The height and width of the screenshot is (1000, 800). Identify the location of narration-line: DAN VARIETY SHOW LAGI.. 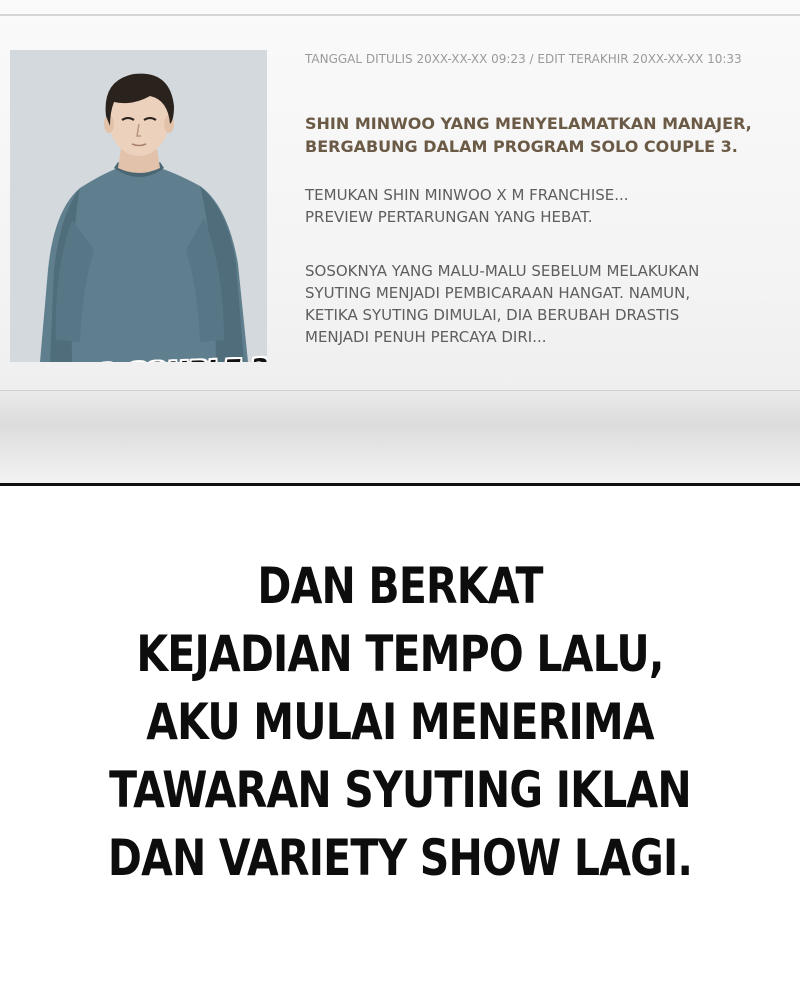
(400, 858).